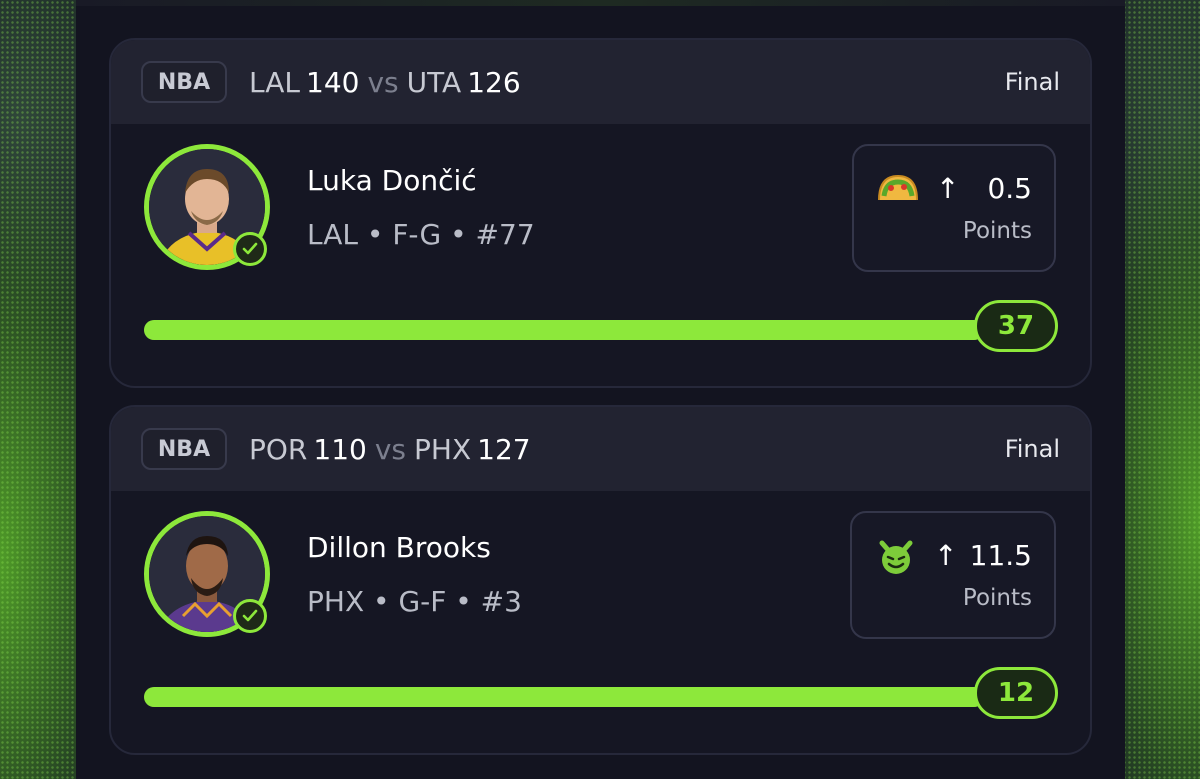  Describe the element at coordinates (333, 82) in the screenshot. I see `score-1: 140` at that location.